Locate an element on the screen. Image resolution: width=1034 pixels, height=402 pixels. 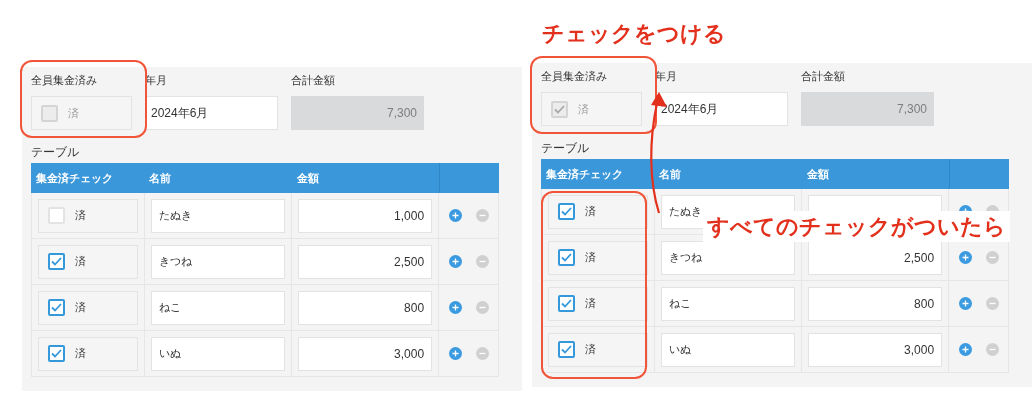
annotation-heading: チェックをつける is located at coordinates (634, 34).